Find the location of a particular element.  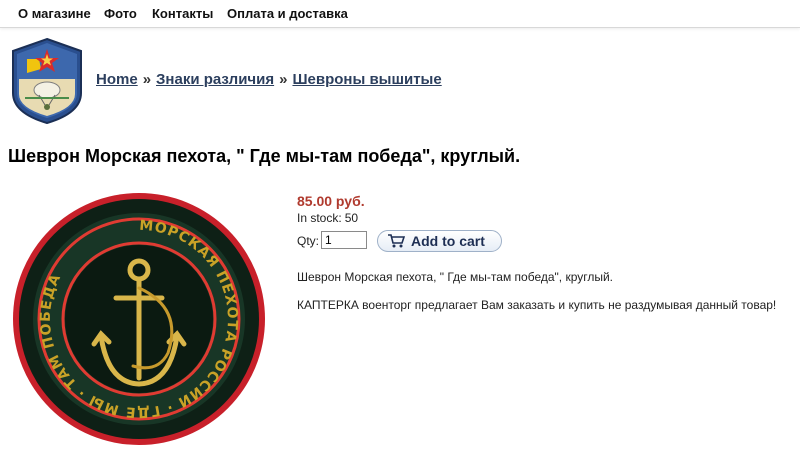

stock-value: 50 is located at coordinates (351, 218).